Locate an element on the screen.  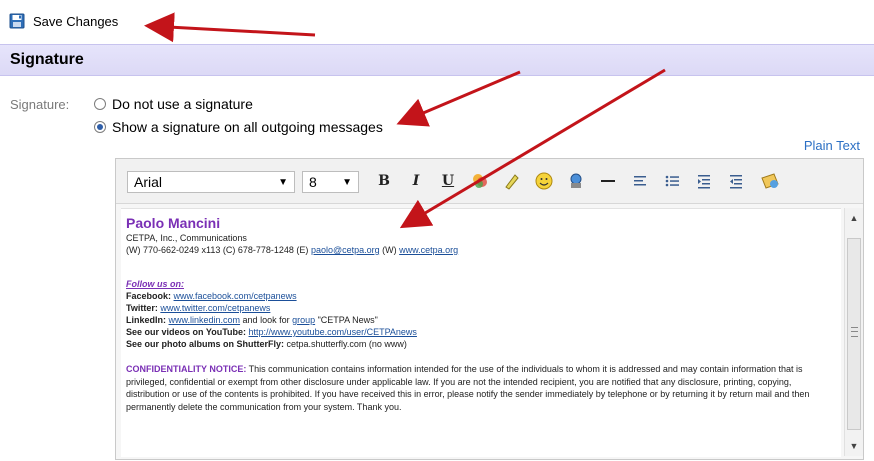
font-size-select: 8 ▼ is located at coordinates (330, 182).